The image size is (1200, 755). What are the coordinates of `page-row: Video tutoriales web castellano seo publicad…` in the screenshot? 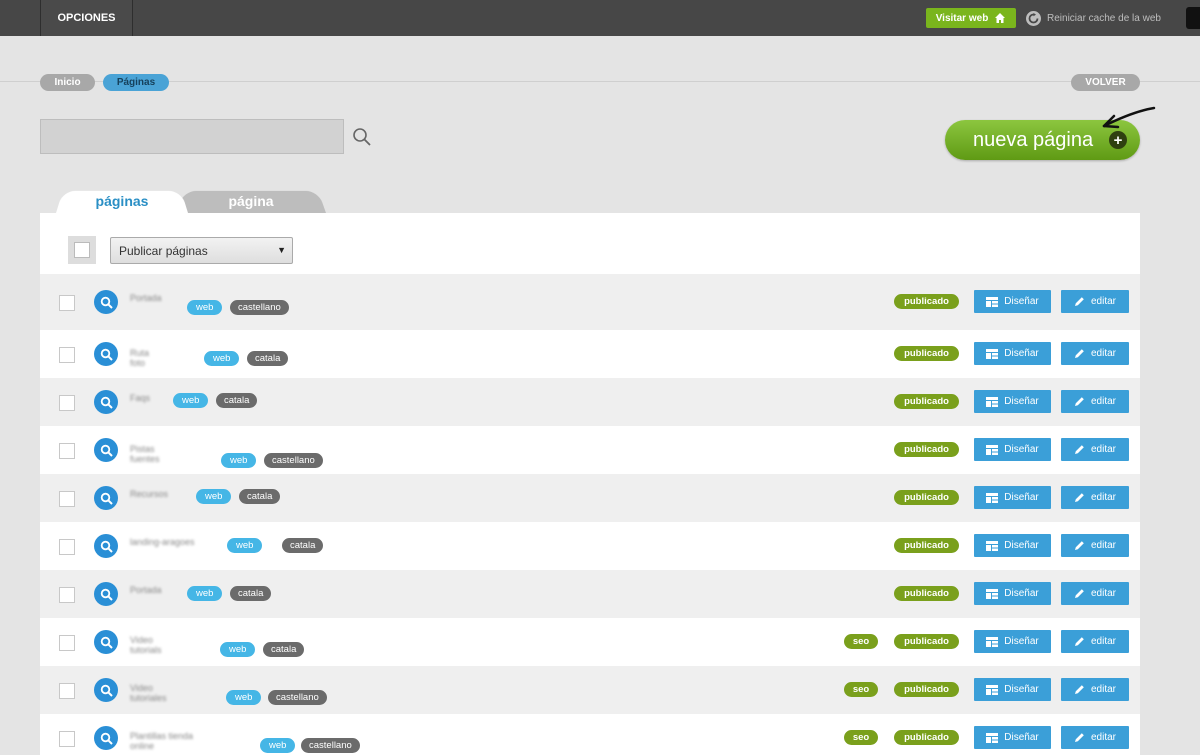 It's located at (590, 690).